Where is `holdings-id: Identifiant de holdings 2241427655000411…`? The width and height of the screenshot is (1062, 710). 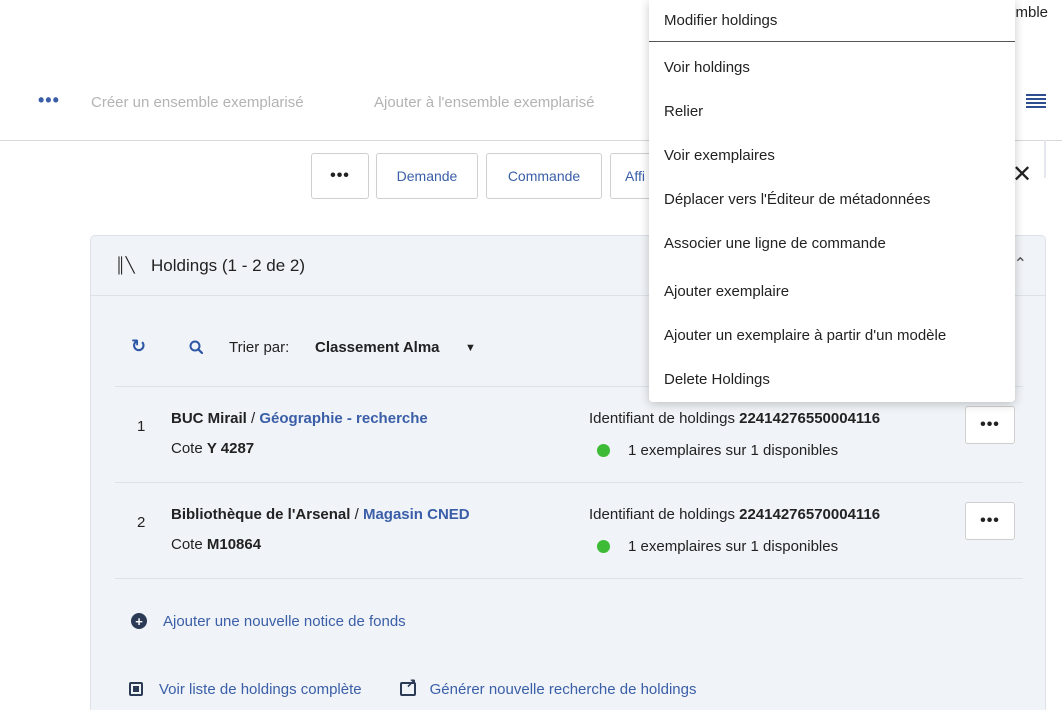 holdings-id: Identifiant de holdings 2241427655000411… is located at coordinates (734, 418).